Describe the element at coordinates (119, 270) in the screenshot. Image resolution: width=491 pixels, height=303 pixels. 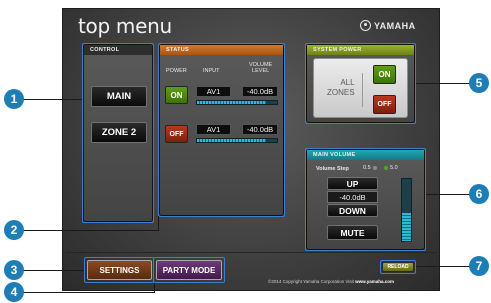
I see `settings-selection-box` at that location.